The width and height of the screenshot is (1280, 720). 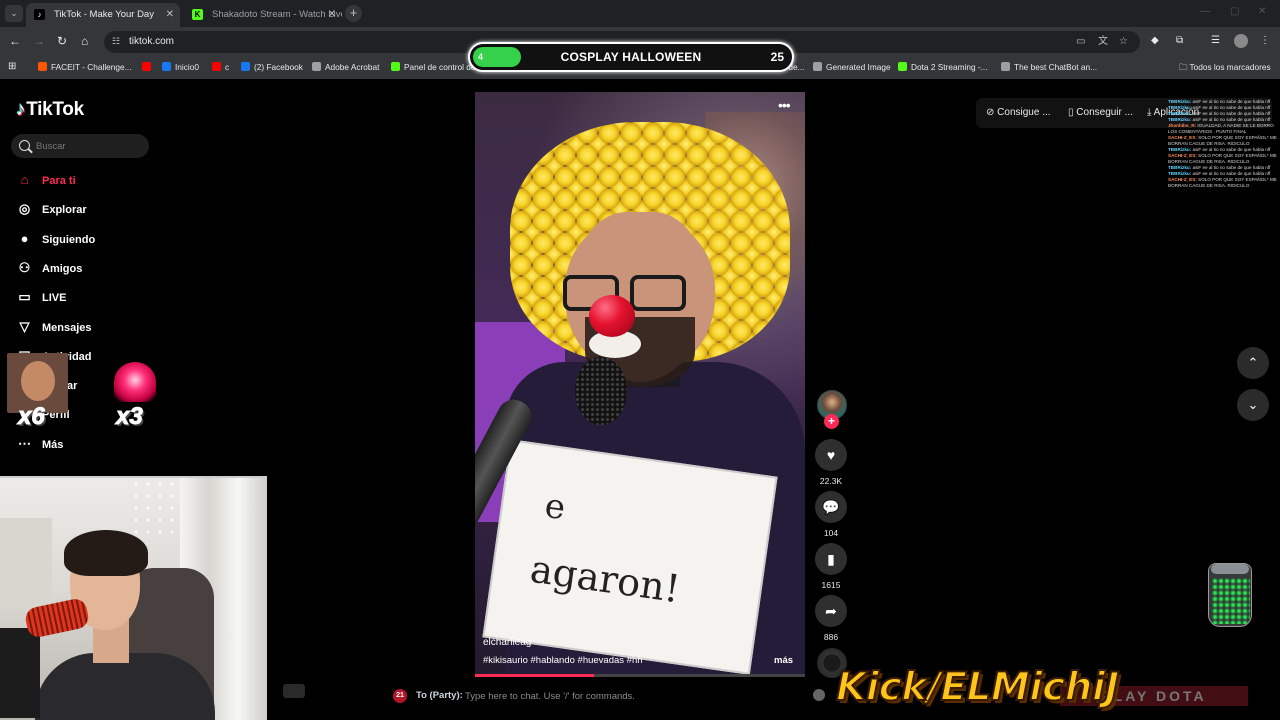 I want to click on live-tv-icon: ▭, so click(x=24, y=297).